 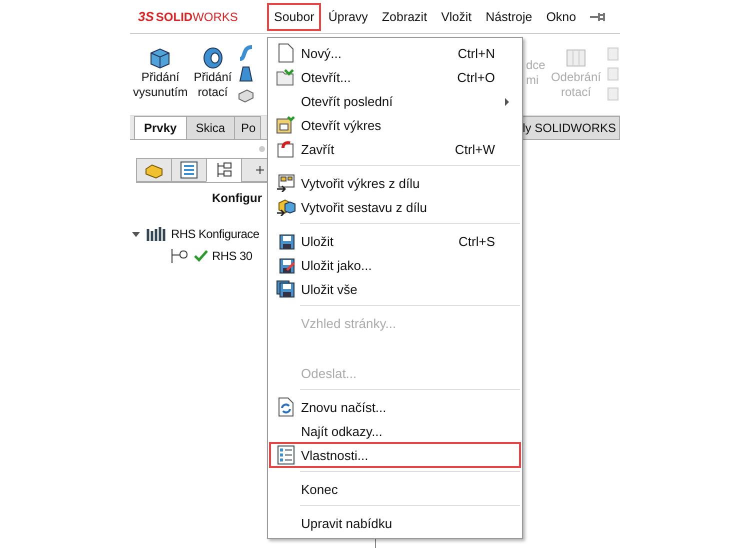 I want to click on logo-text: SOLIDWORKS, so click(x=197, y=17).